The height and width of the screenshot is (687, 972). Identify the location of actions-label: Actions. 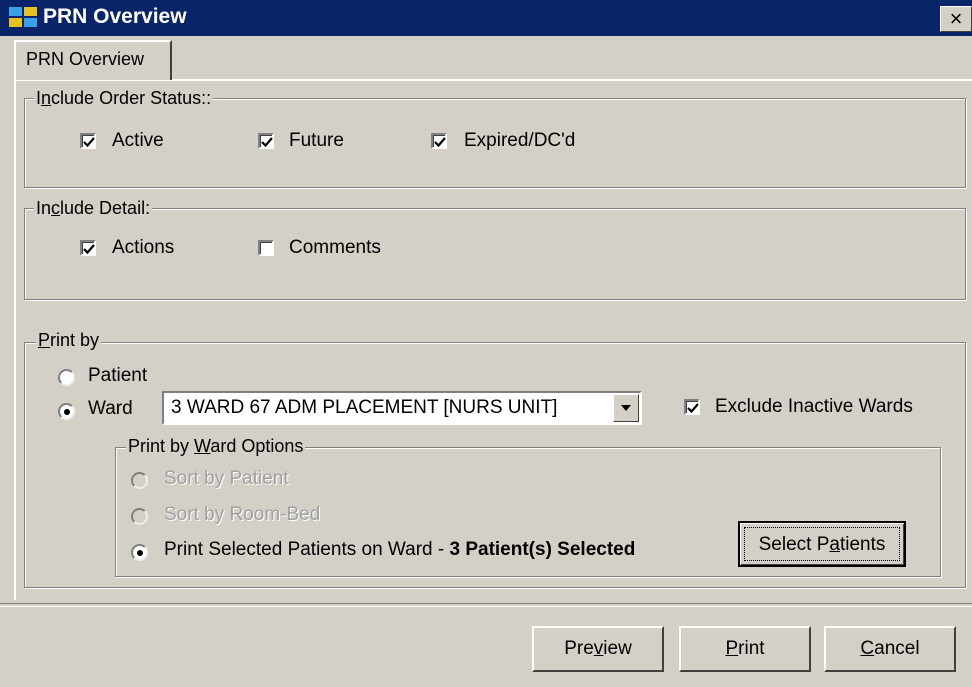
(143, 247).